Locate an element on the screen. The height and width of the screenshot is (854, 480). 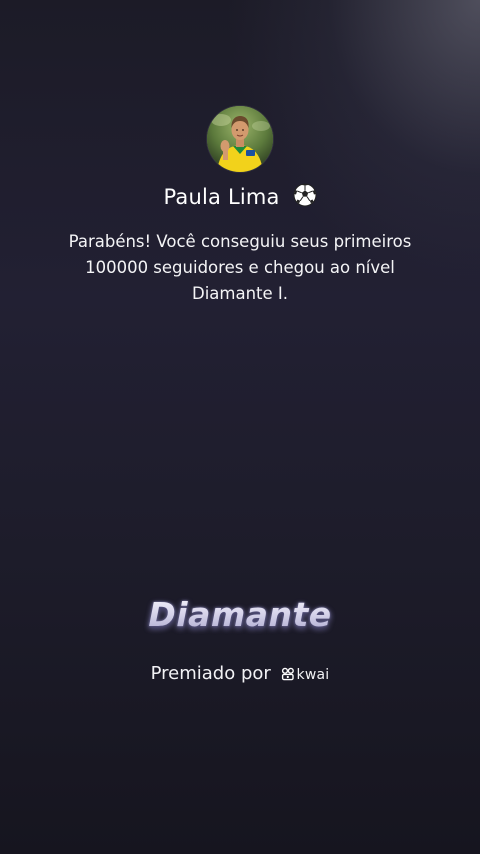
username-row: Paula Lima is located at coordinates (240, 198).